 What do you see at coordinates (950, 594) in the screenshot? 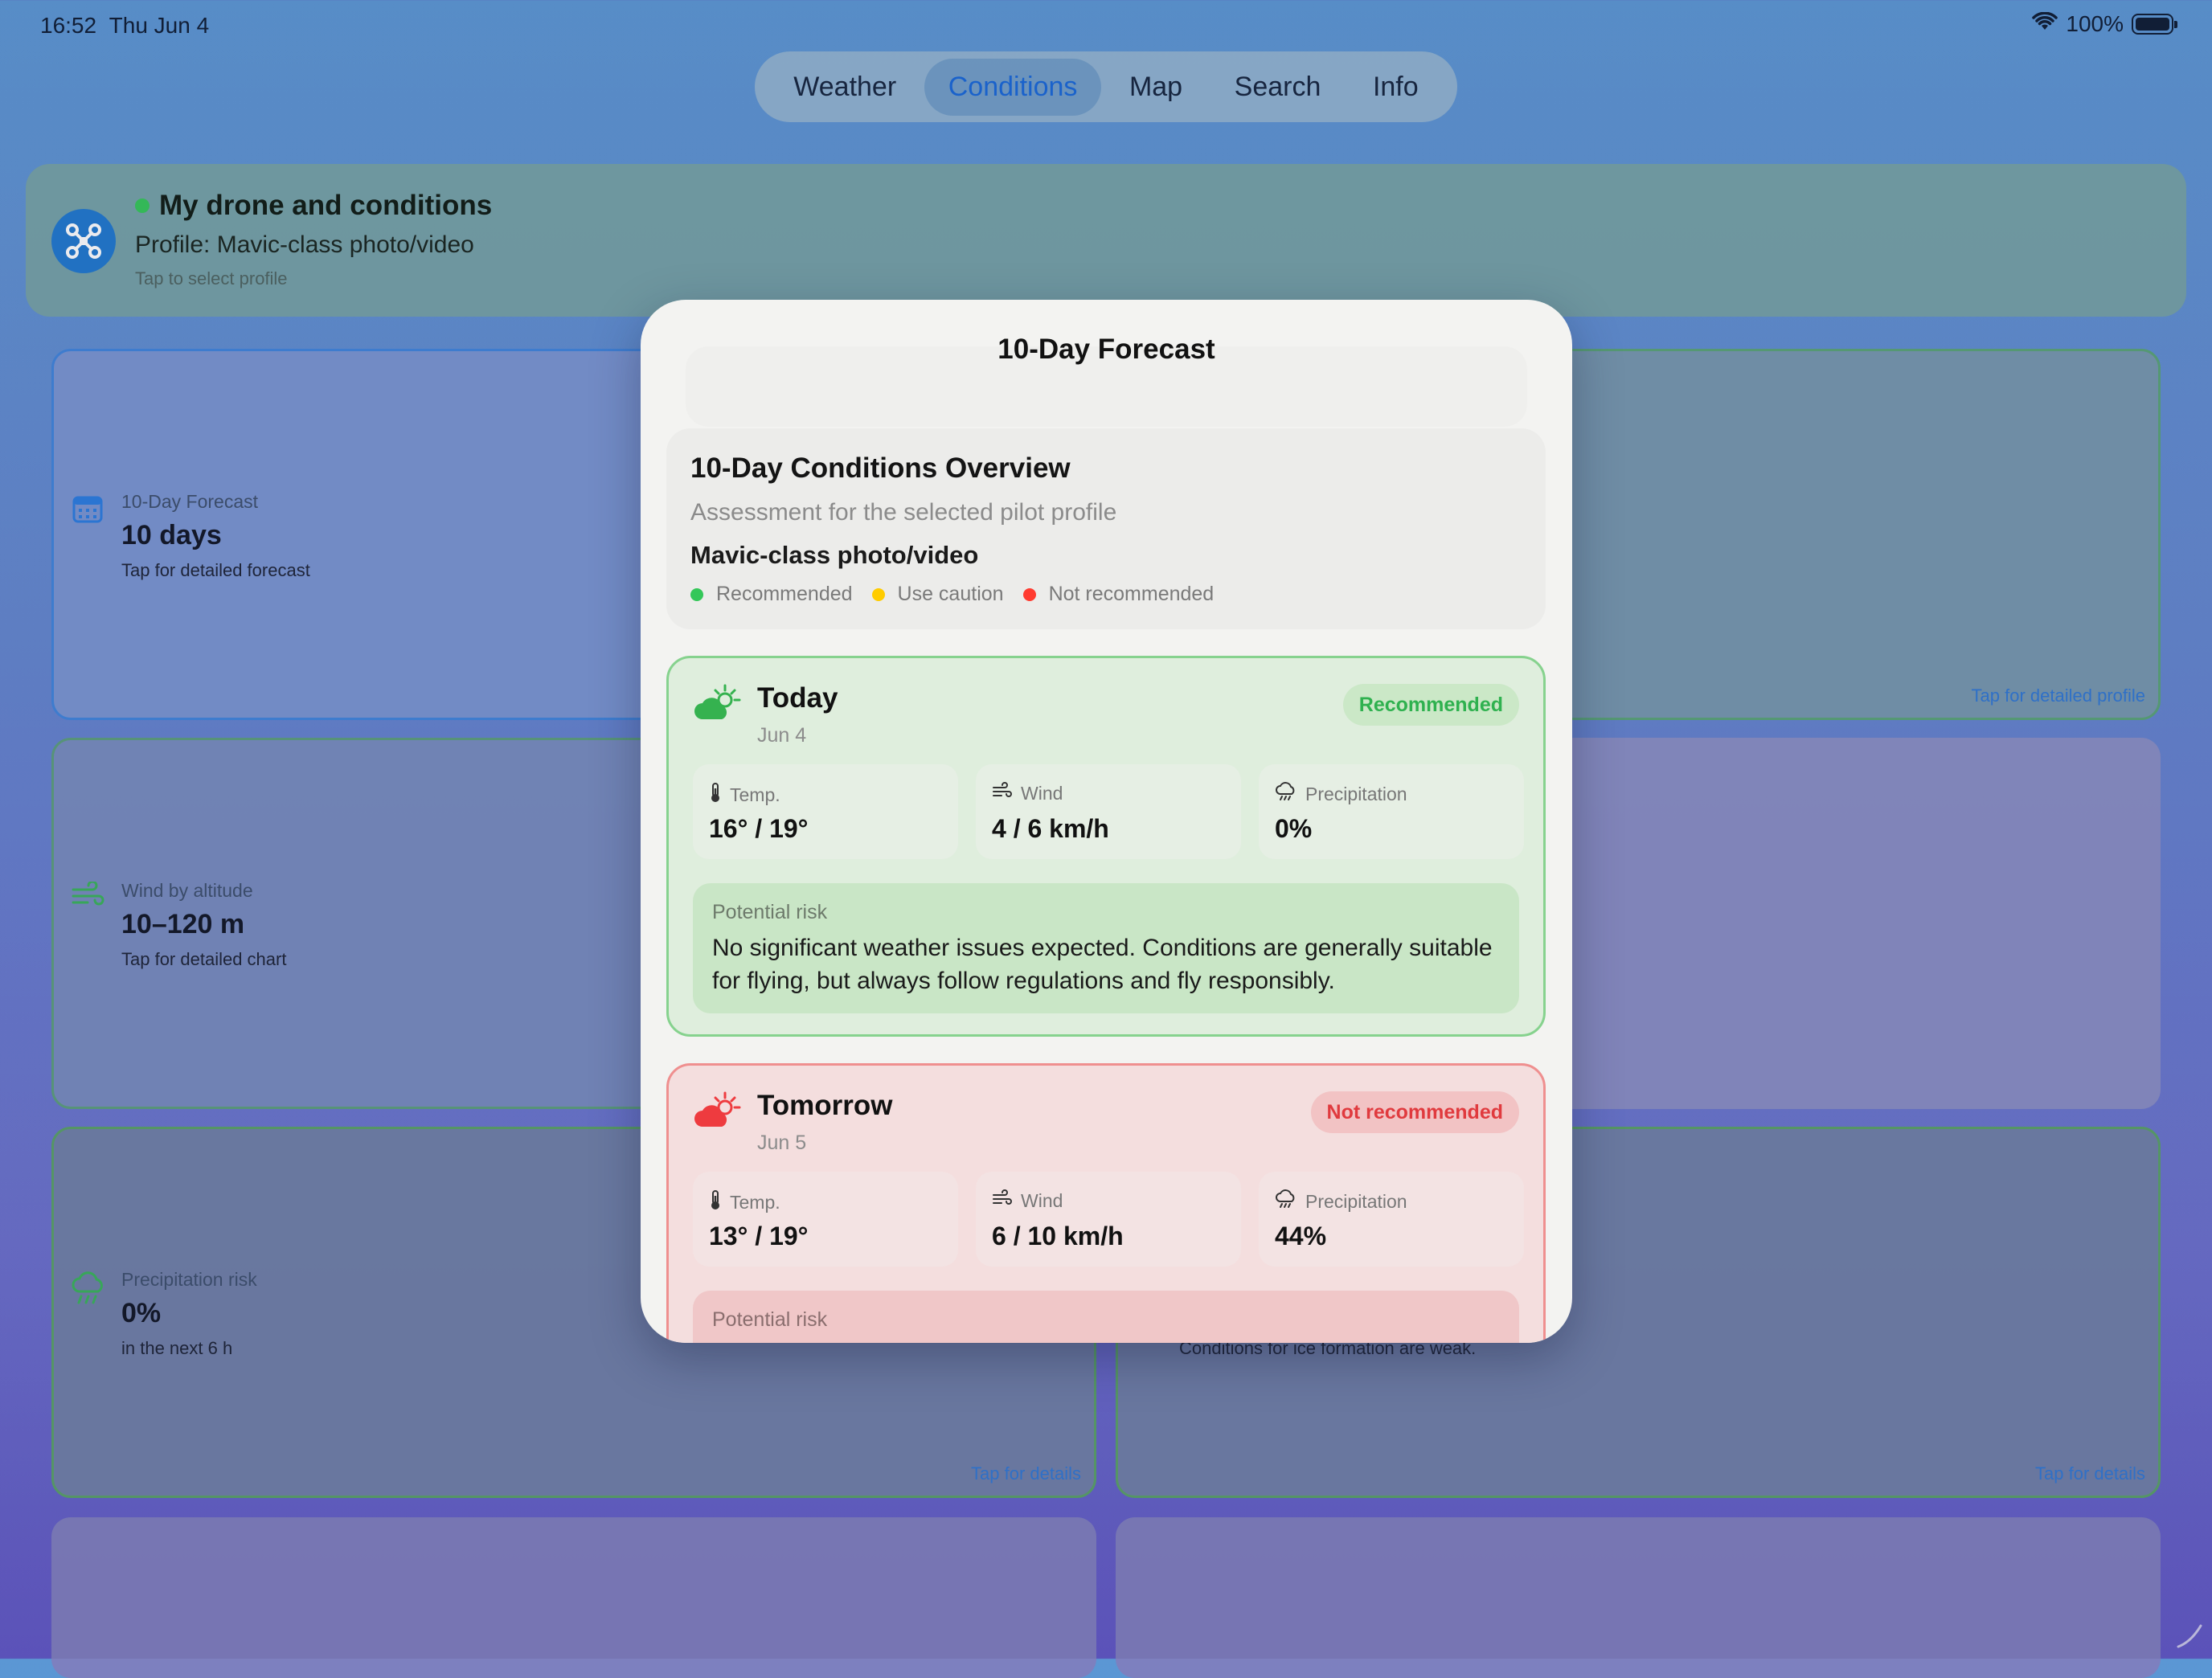
I see `legend-label: Use caution` at bounding box center [950, 594].